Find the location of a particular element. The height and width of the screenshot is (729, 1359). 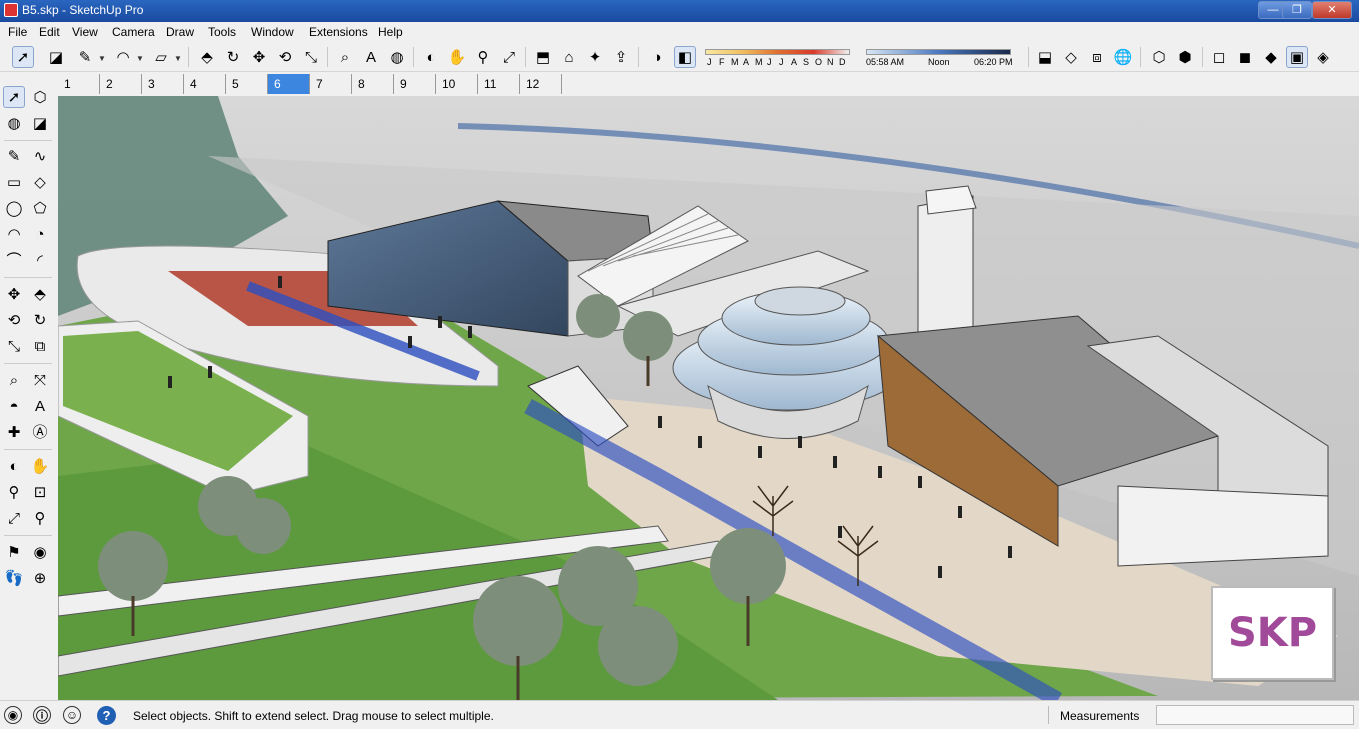

tape-measure-tool-button: ⌕ is located at coordinates (345, 57).